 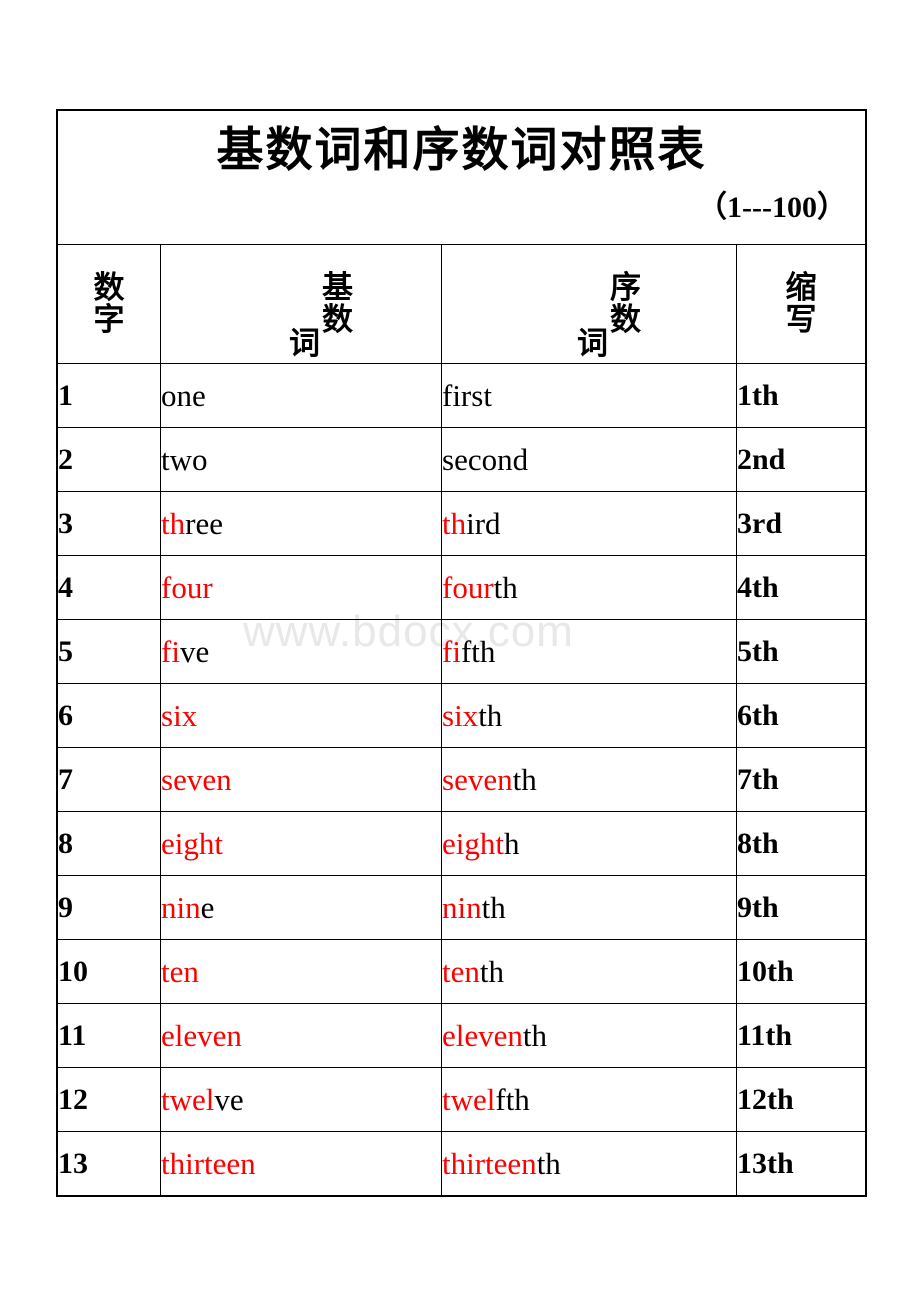 What do you see at coordinates (625, 288) in the screenshot?
I see `header-ordinal-char-1: 序` at bounding box center [625, 288].